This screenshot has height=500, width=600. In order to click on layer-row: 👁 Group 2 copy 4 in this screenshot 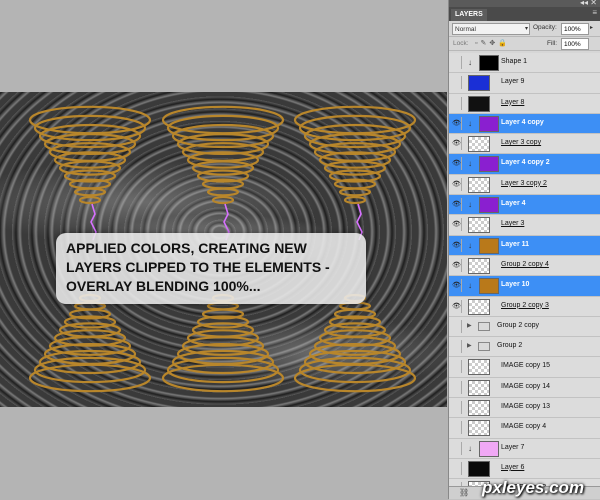, I will do `click(524, 266)`.